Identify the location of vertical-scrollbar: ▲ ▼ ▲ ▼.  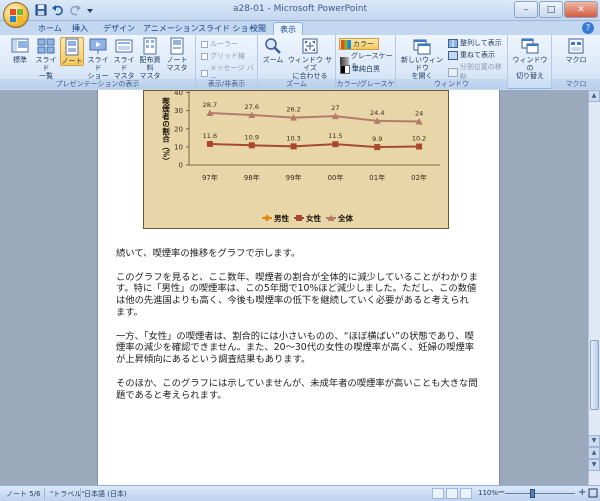
(594, 287).